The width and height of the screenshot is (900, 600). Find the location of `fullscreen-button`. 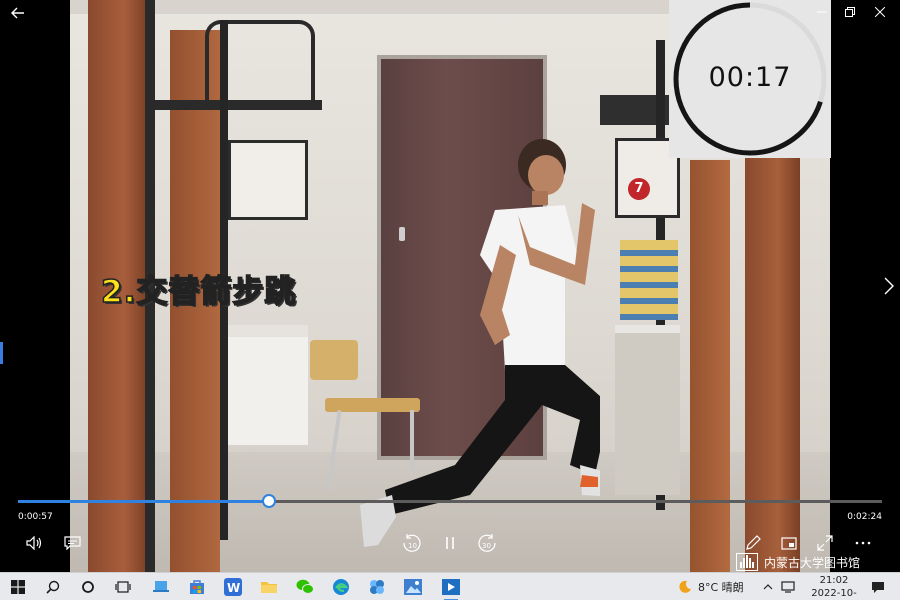

fullscreen-button is located at coordinates (825, 543).